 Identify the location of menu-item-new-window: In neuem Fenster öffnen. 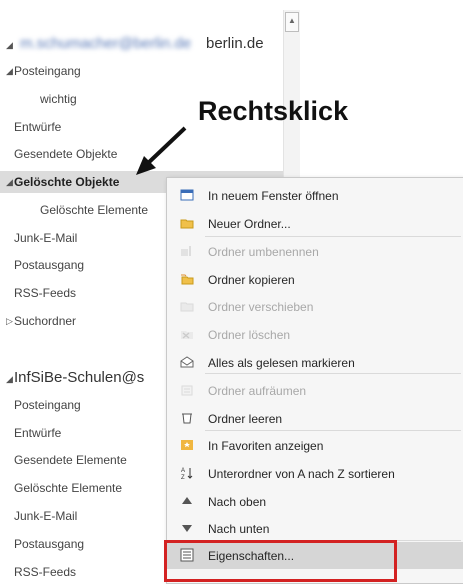
(315, 195).